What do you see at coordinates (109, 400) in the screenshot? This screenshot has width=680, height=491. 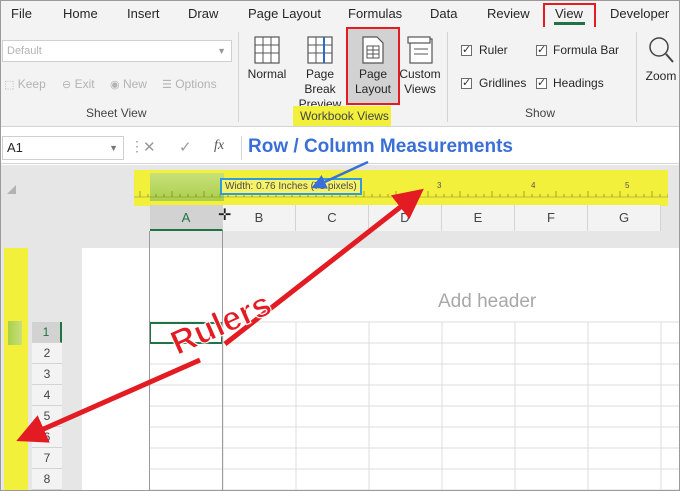 I see `rulers-arrow` at bounding box center [109, 400].